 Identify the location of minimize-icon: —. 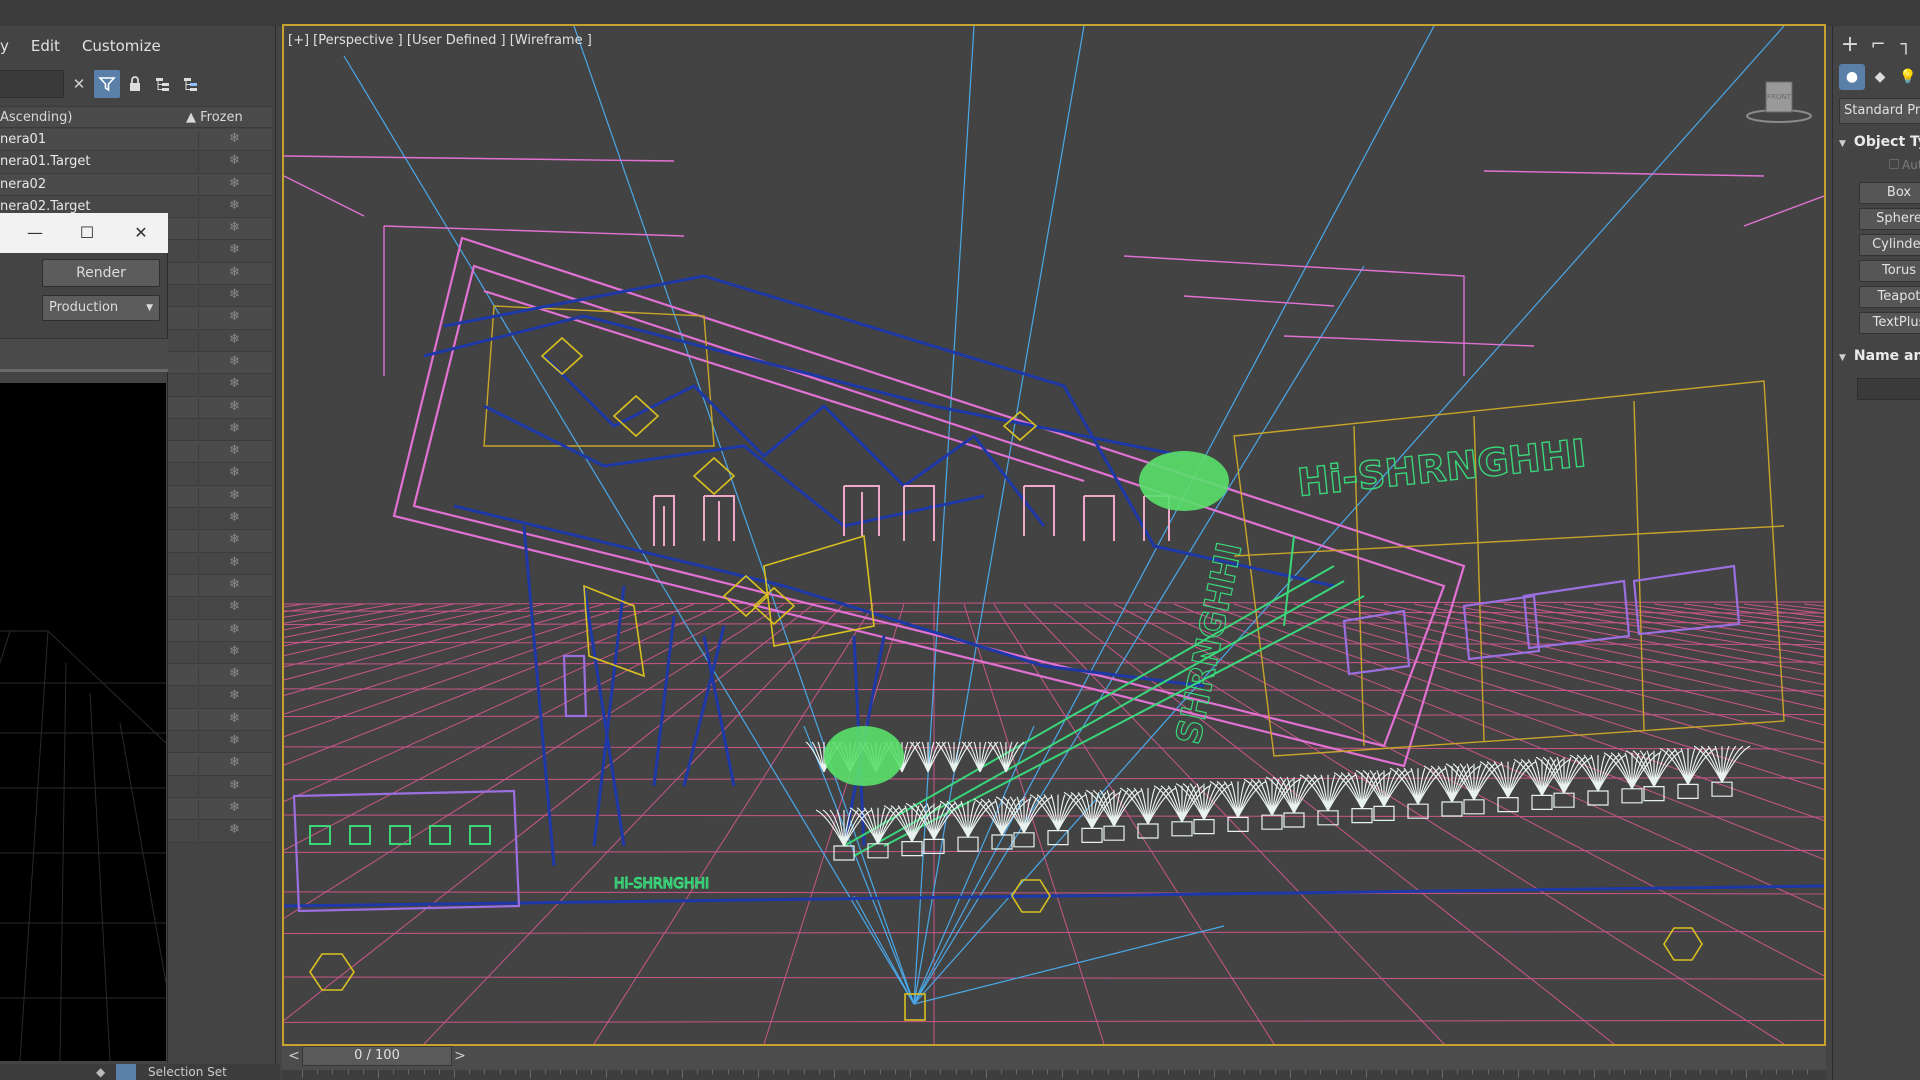
(35, 233).